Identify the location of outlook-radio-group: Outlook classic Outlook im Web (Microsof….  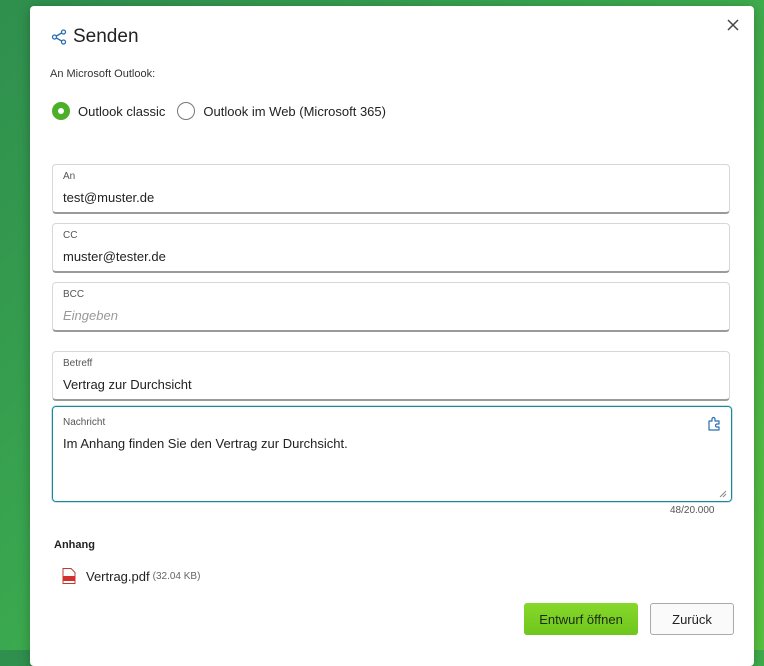
(225, 111).